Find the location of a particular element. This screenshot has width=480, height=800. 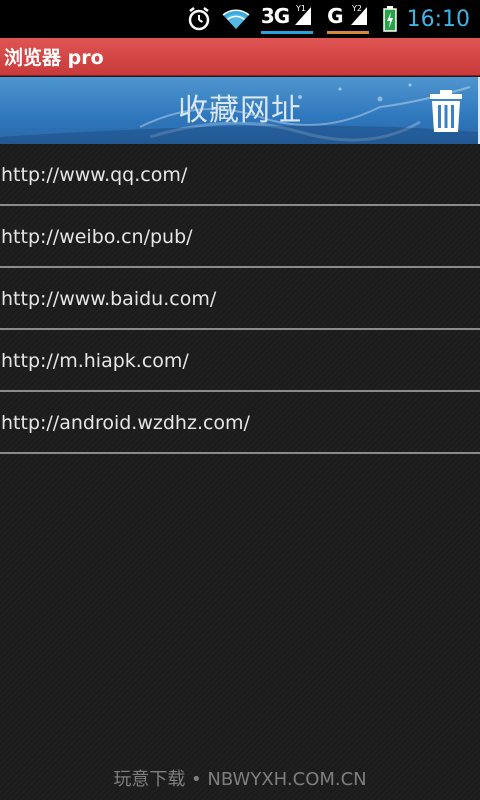

bookmark-url: http://m.hiapk.com/ is located at coordinates (95, 361).